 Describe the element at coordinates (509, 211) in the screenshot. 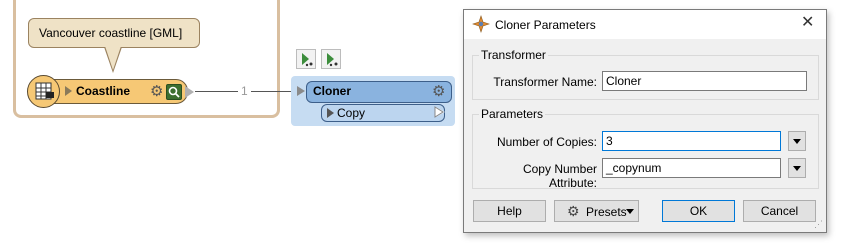

I see `help-button: Help` at that location.